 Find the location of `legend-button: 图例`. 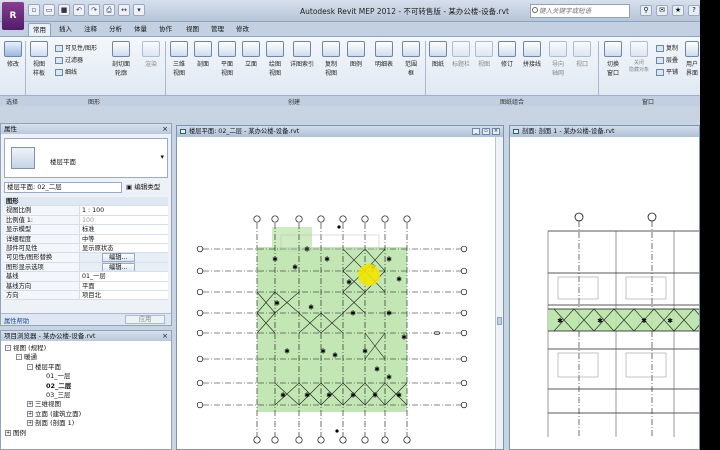

legend-button: 图例 is located at coordinates (356, 54).